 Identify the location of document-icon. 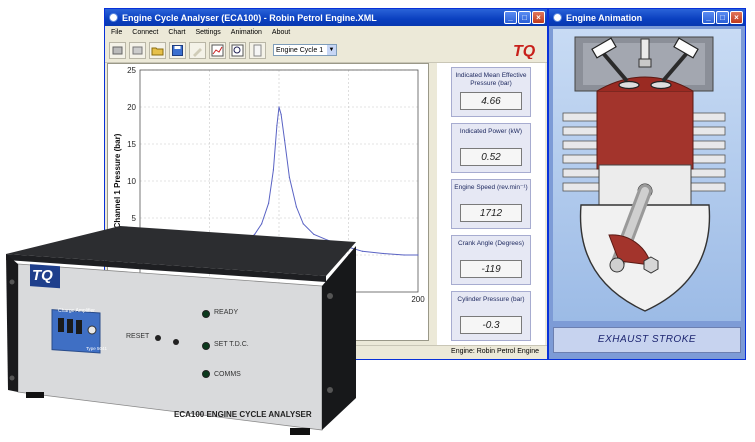
(257, 50).